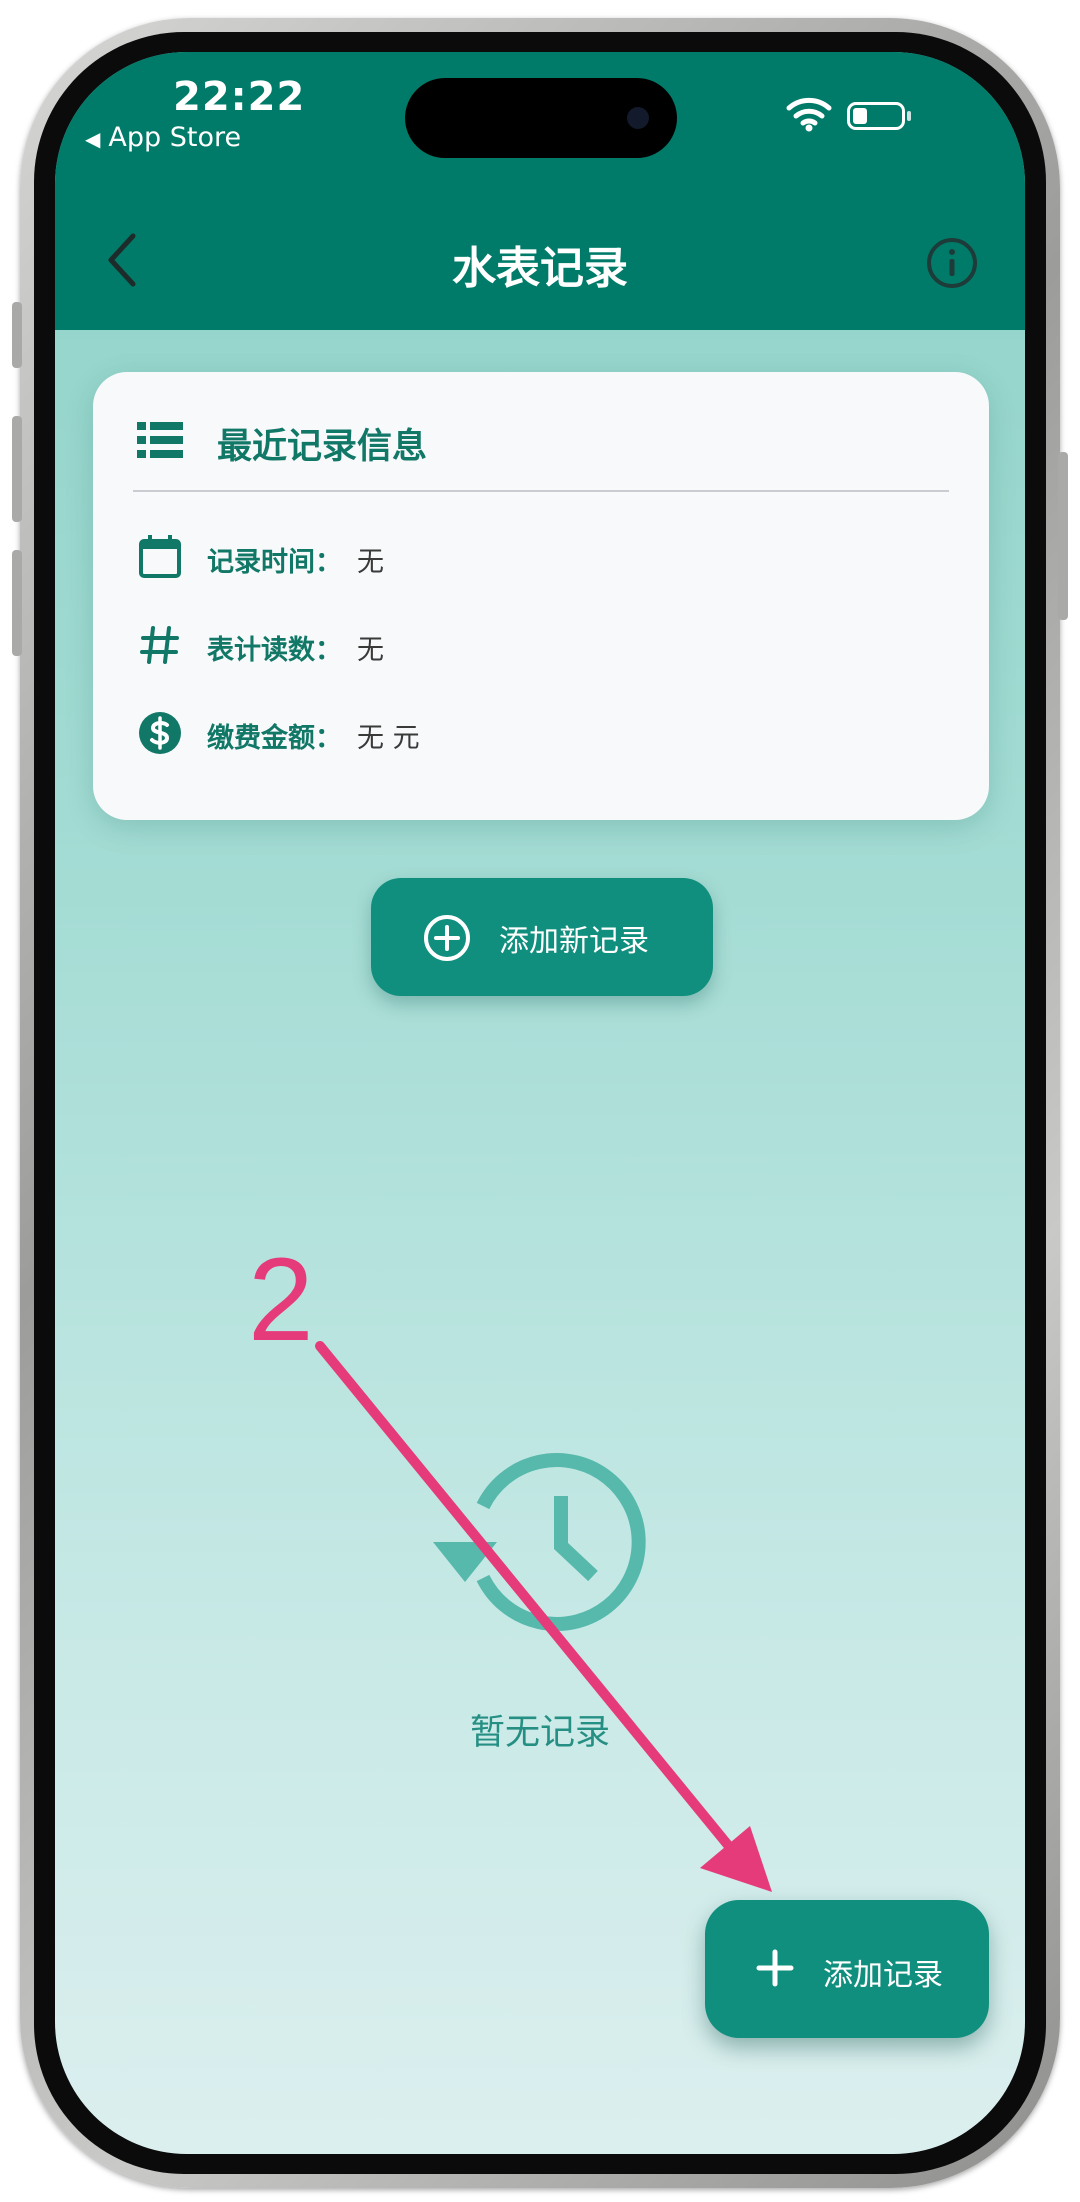 Image resolution: width=1080 pixels, height=2202 pixels. Describe the element at coordinates (809, 114) in the screenshot. I see `wifi-icon` at that location.